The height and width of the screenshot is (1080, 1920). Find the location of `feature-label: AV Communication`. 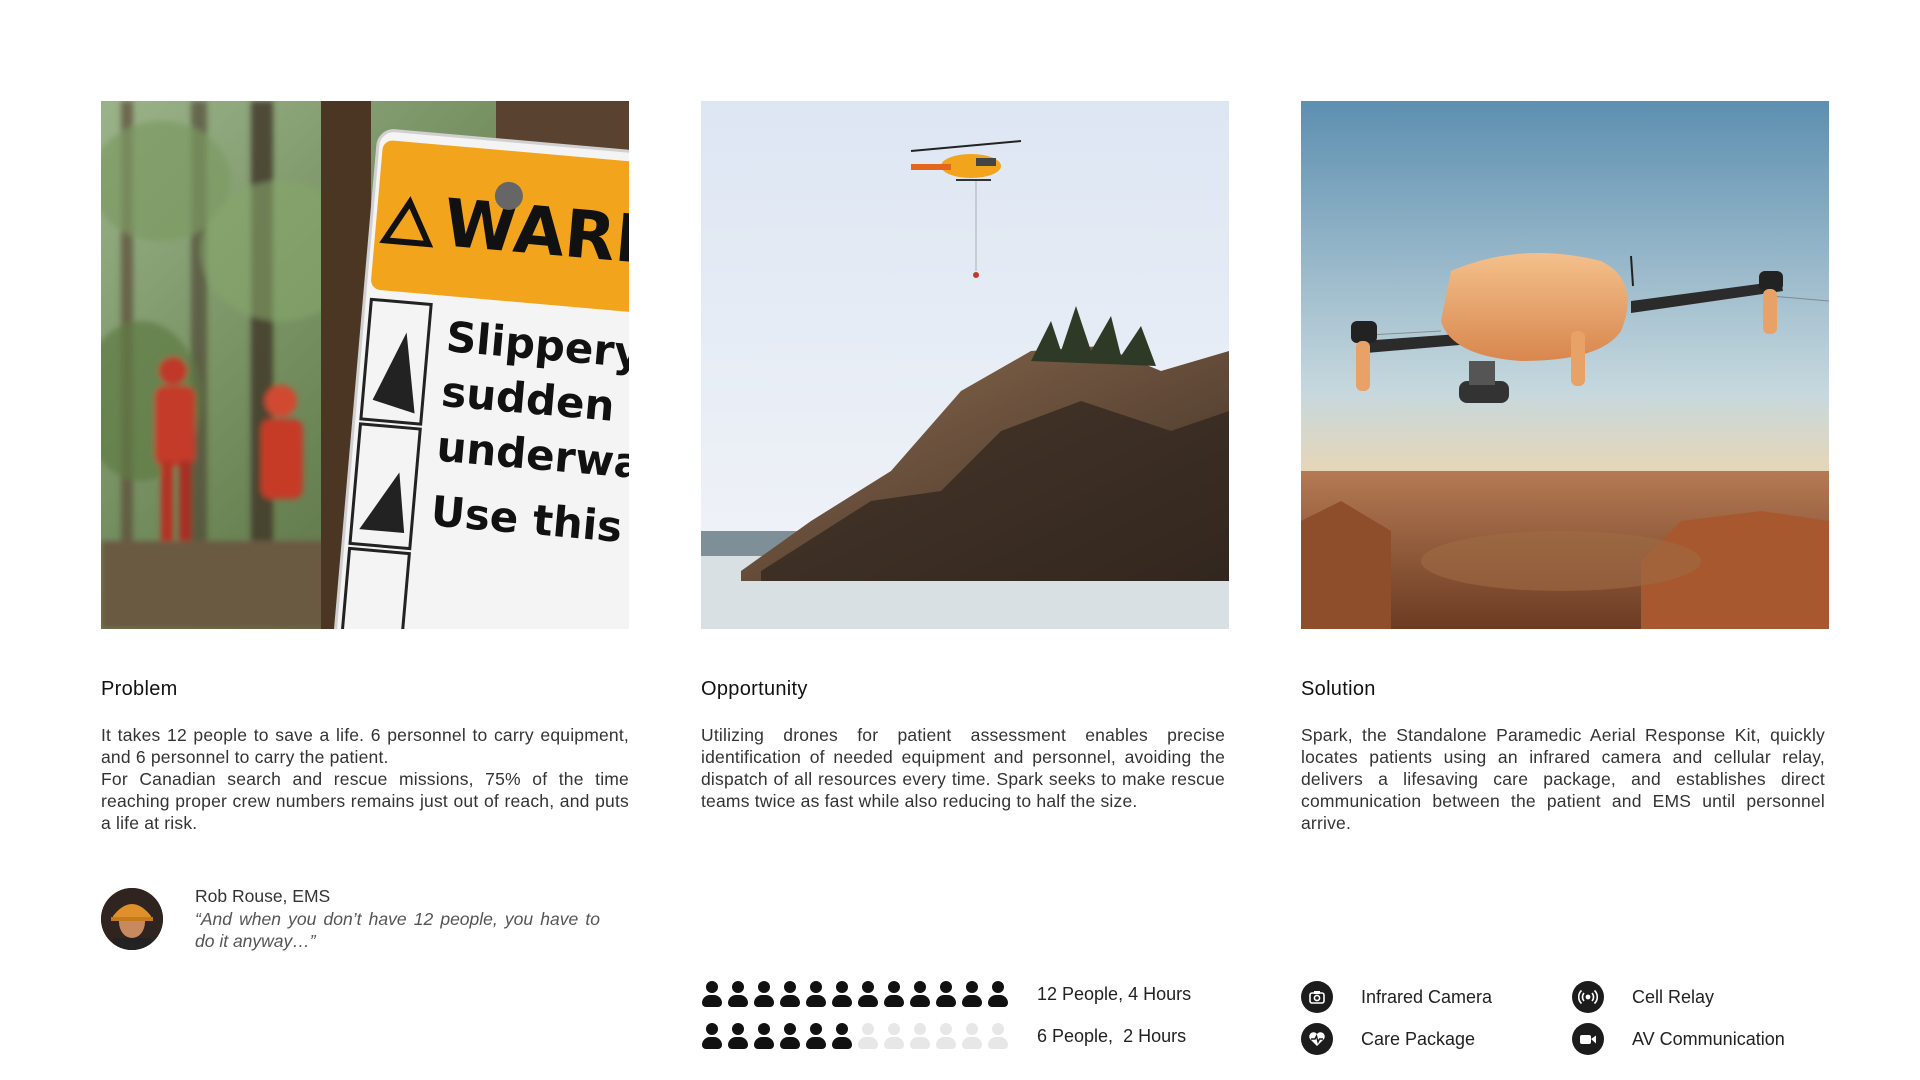

feature-label: AV Communication is located at coordinates (1708, 1039).